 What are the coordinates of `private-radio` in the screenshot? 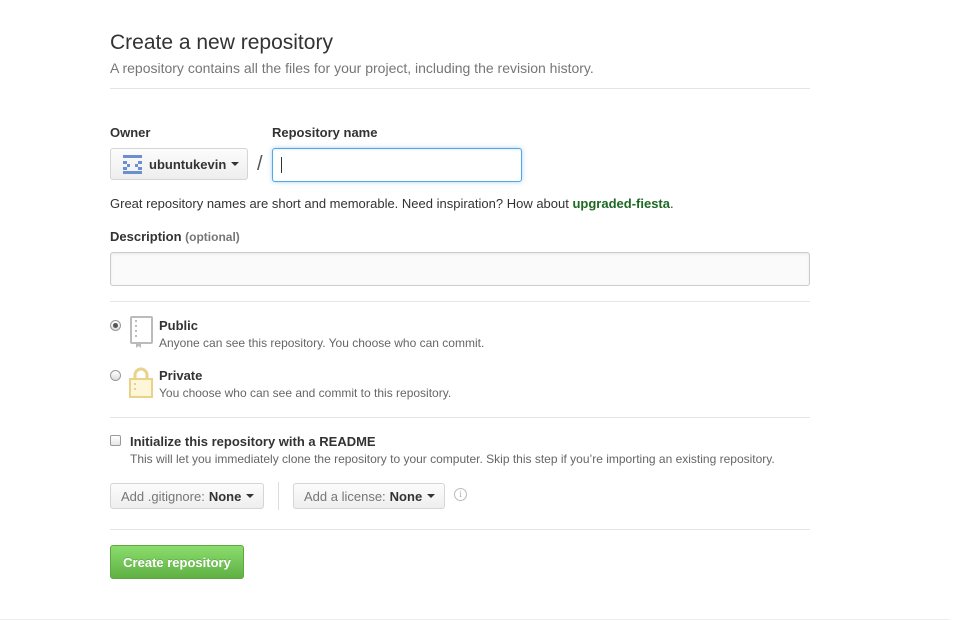 It's located at (115, 375).